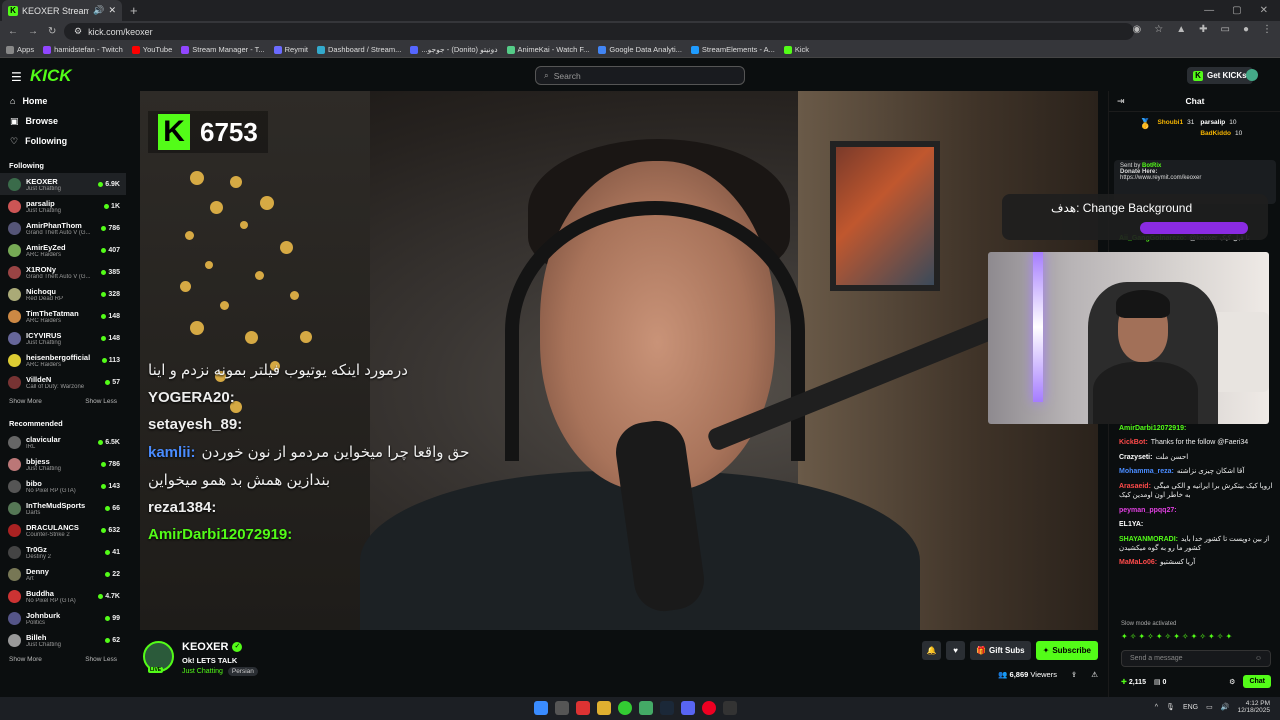 Image resolution: width=1280 pixels, height=720 pixels. Describe the element at coordinates (62, 10) in the screenshot. I see `browser-tab: K KEOXER Stream - Watch Li 🔊 ✕` at that location.